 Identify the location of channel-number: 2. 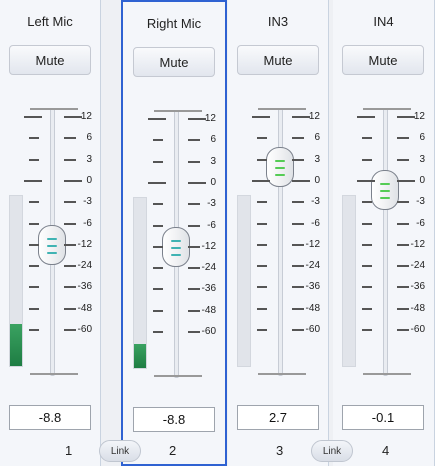
(173, 450).